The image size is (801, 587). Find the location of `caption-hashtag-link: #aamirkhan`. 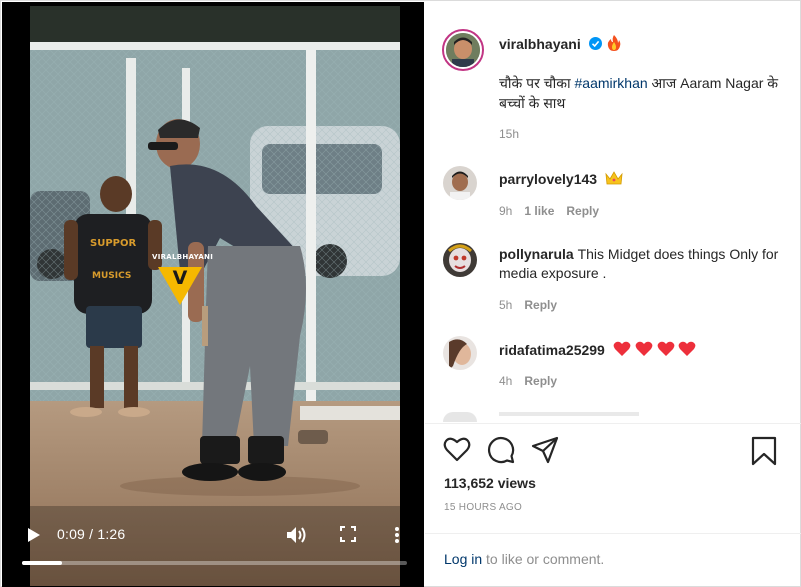

caption-hashtag-link: #aamirkhan is located at coordinates (611, 83).